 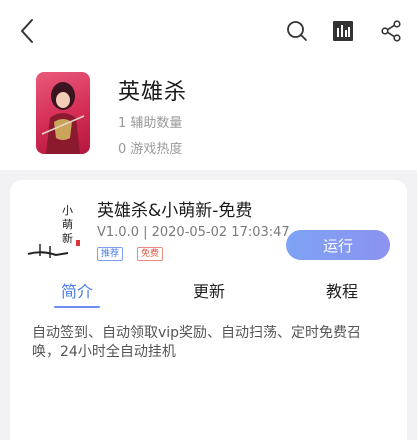 I want to click on stats-button, so click(x=343, y=31).